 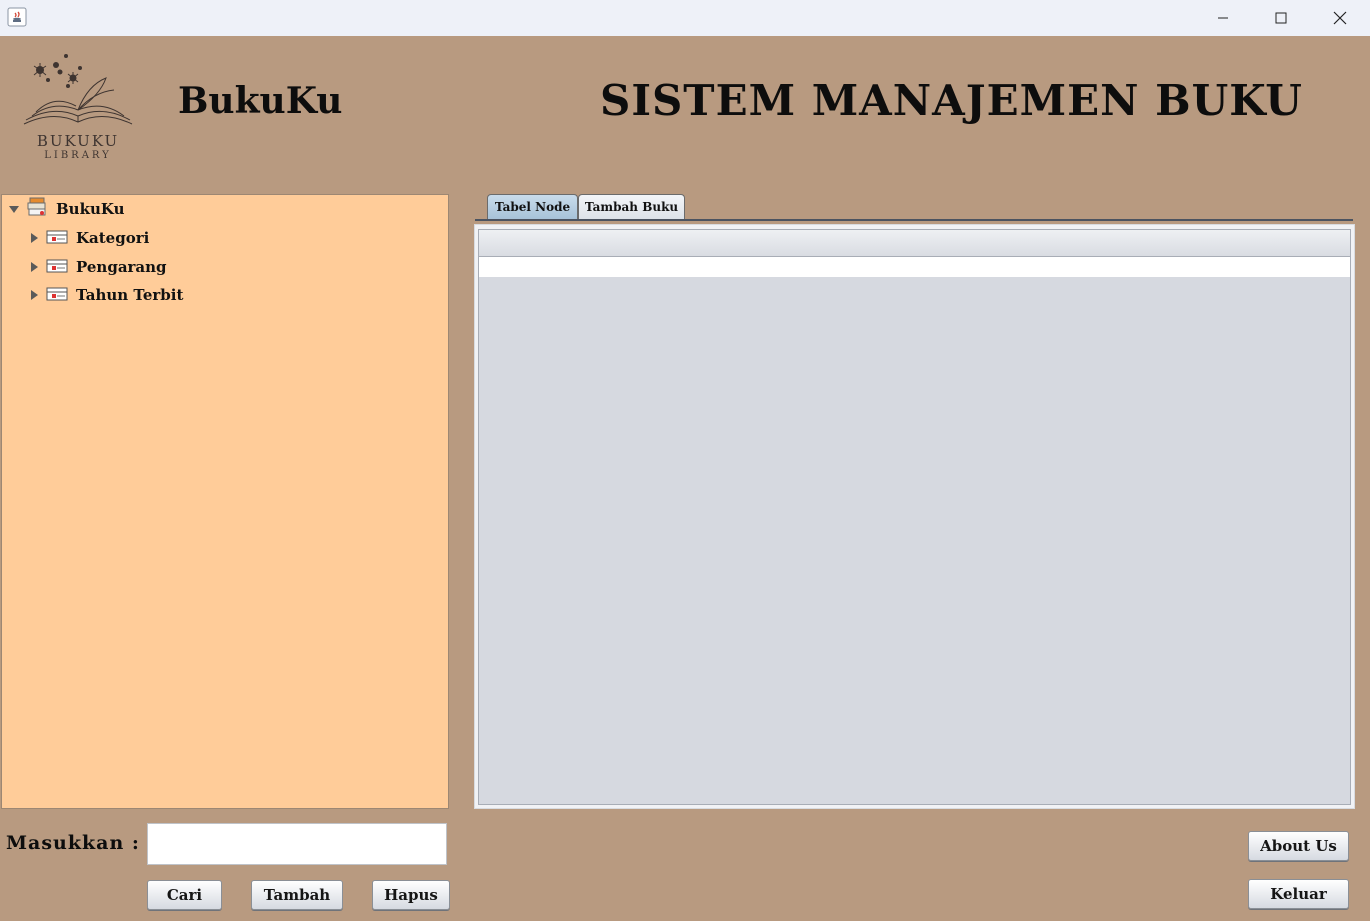 I want to click on tree-node-kategori: Kategori, so click(x=88, y=238).